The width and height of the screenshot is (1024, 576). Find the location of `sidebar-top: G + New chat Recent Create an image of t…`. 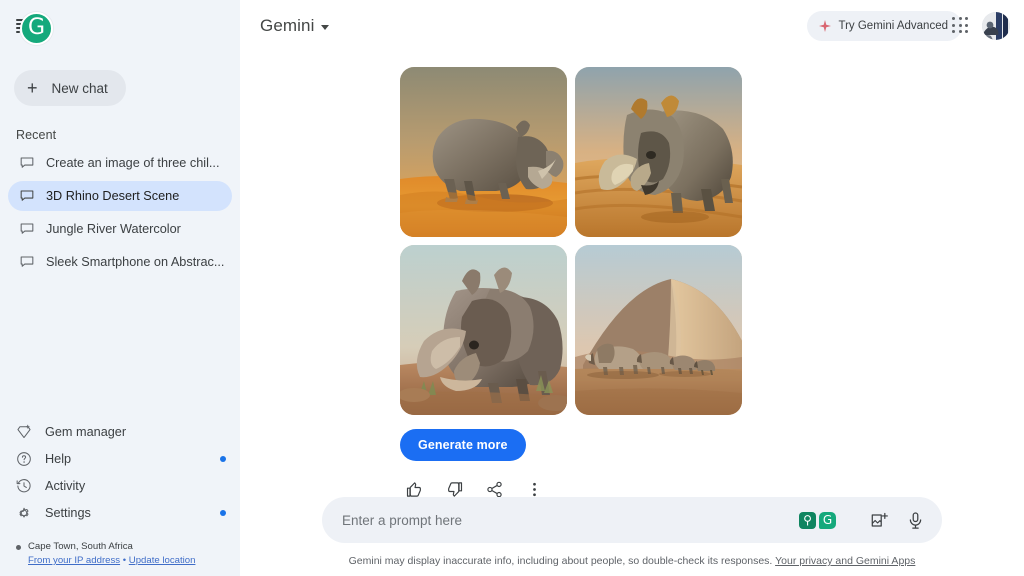

sidebar-top: G + New chat Recent Create an image of t… is located at coordinates (120, 140).